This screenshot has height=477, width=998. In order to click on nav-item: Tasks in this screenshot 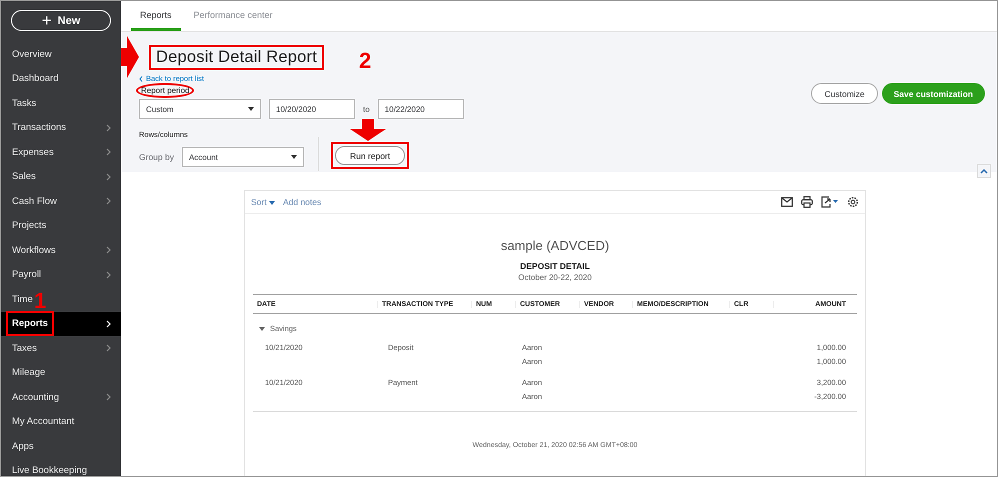, I will do `click(61, 103)`.